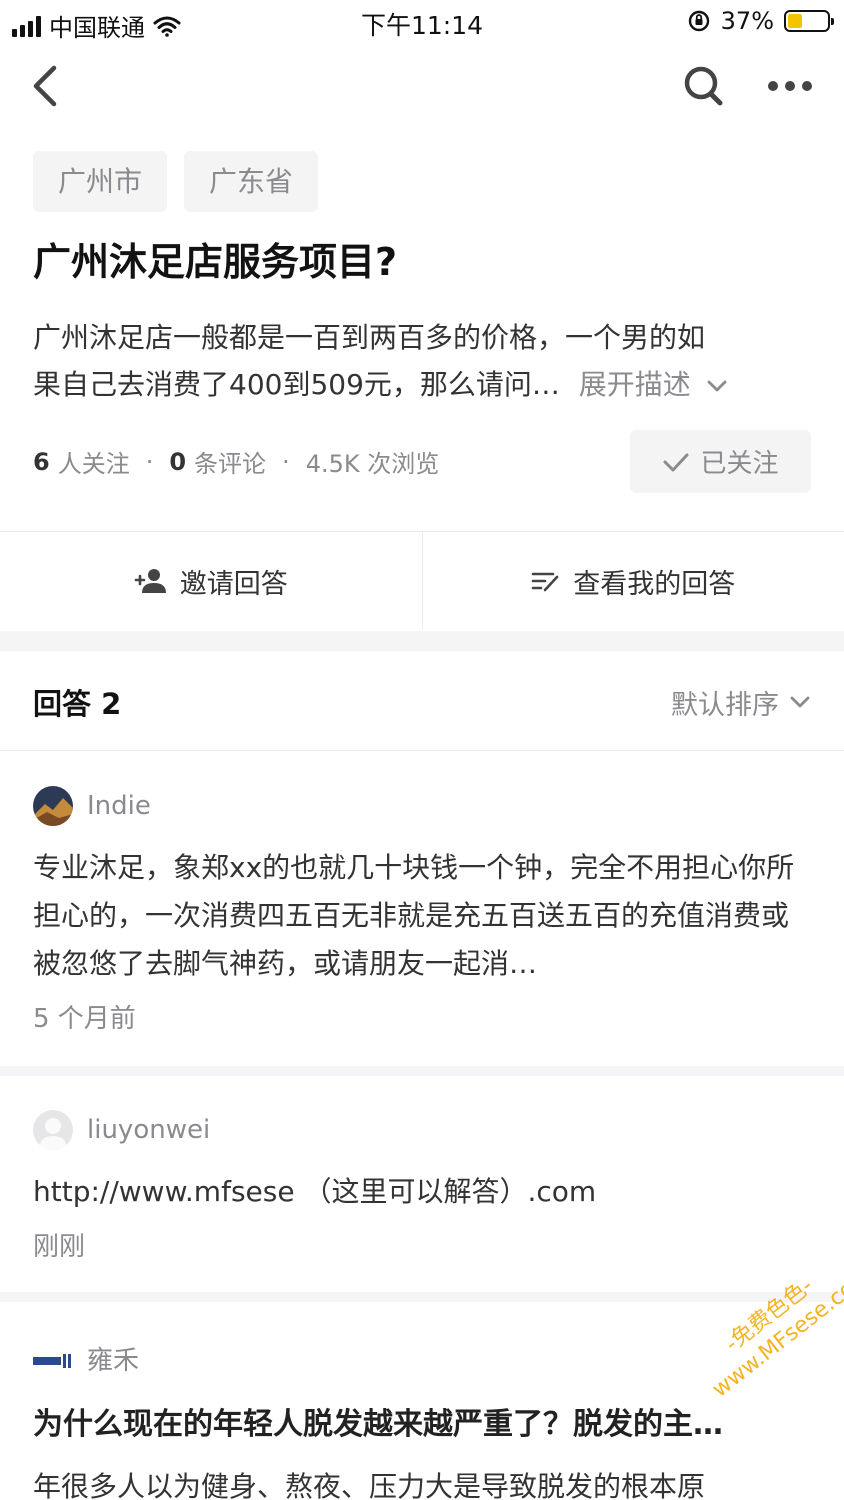 The width and height of the screenshot is (844, 1500). I want to click on description-line-2: 果自己去消费了400到509元，那么请问… 展开描述, so click(423, 384).